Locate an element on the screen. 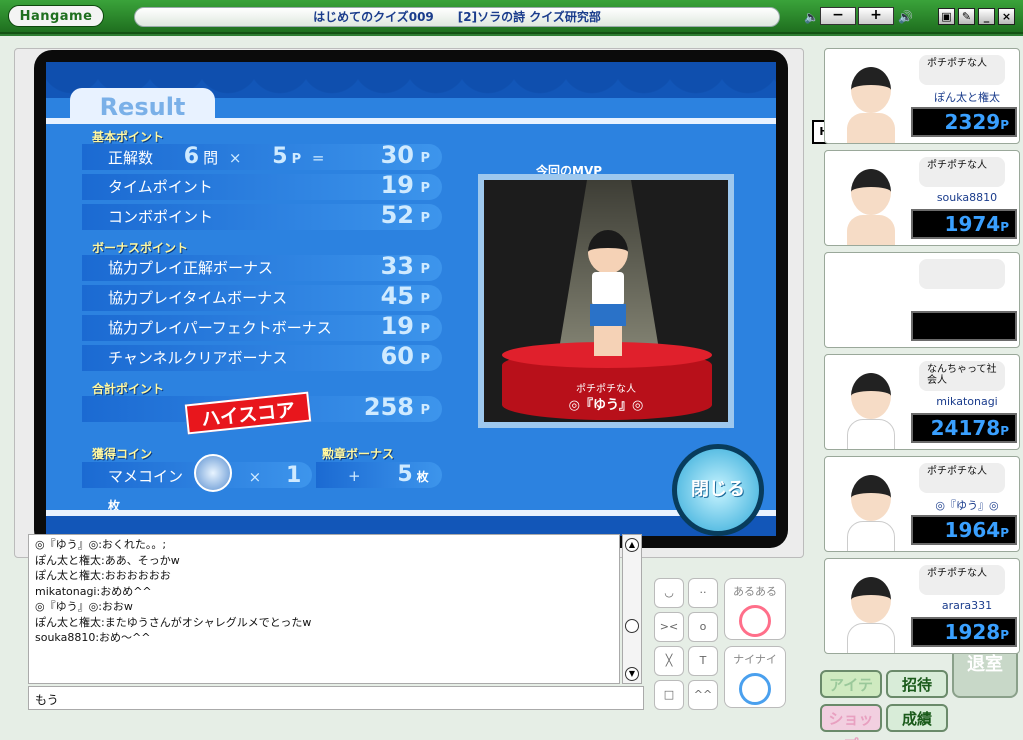 The image size is (1023, 740). hangame-logo: Hangame is located at coordinates (56, 16).